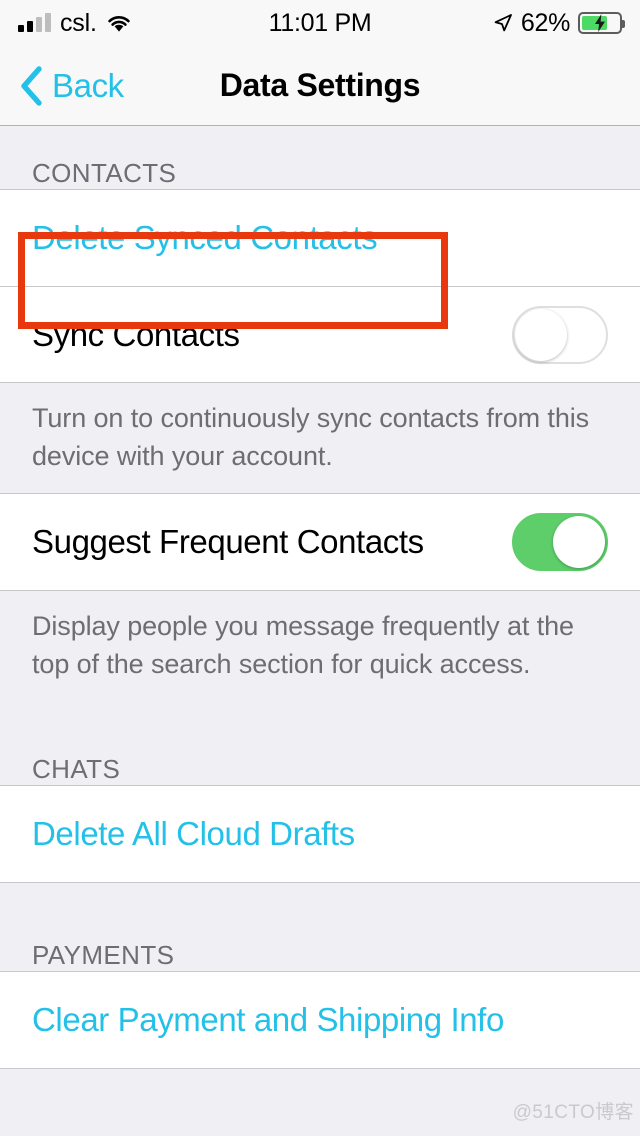  What do you see at coordinates (503, 23) in the screenshot?
I see `location-arrow-icon` at bounding box center [503, 23].